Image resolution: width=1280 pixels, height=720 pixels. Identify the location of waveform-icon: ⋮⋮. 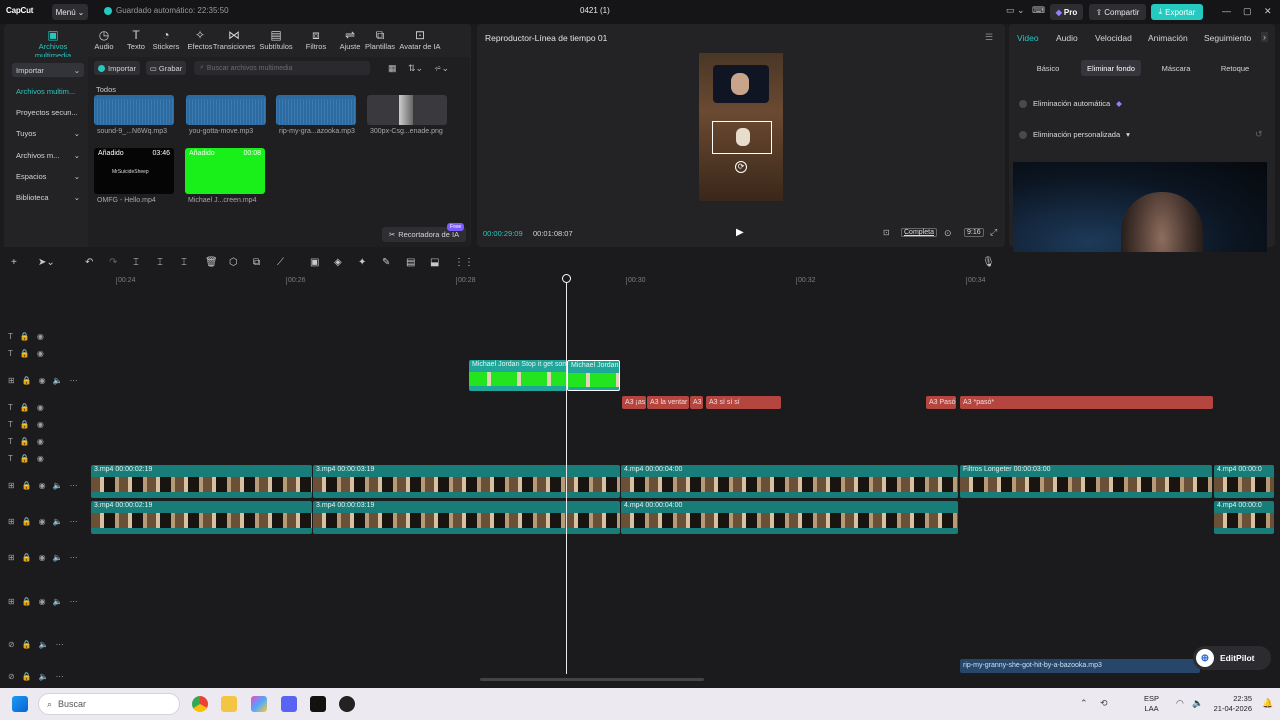
(464, 262).